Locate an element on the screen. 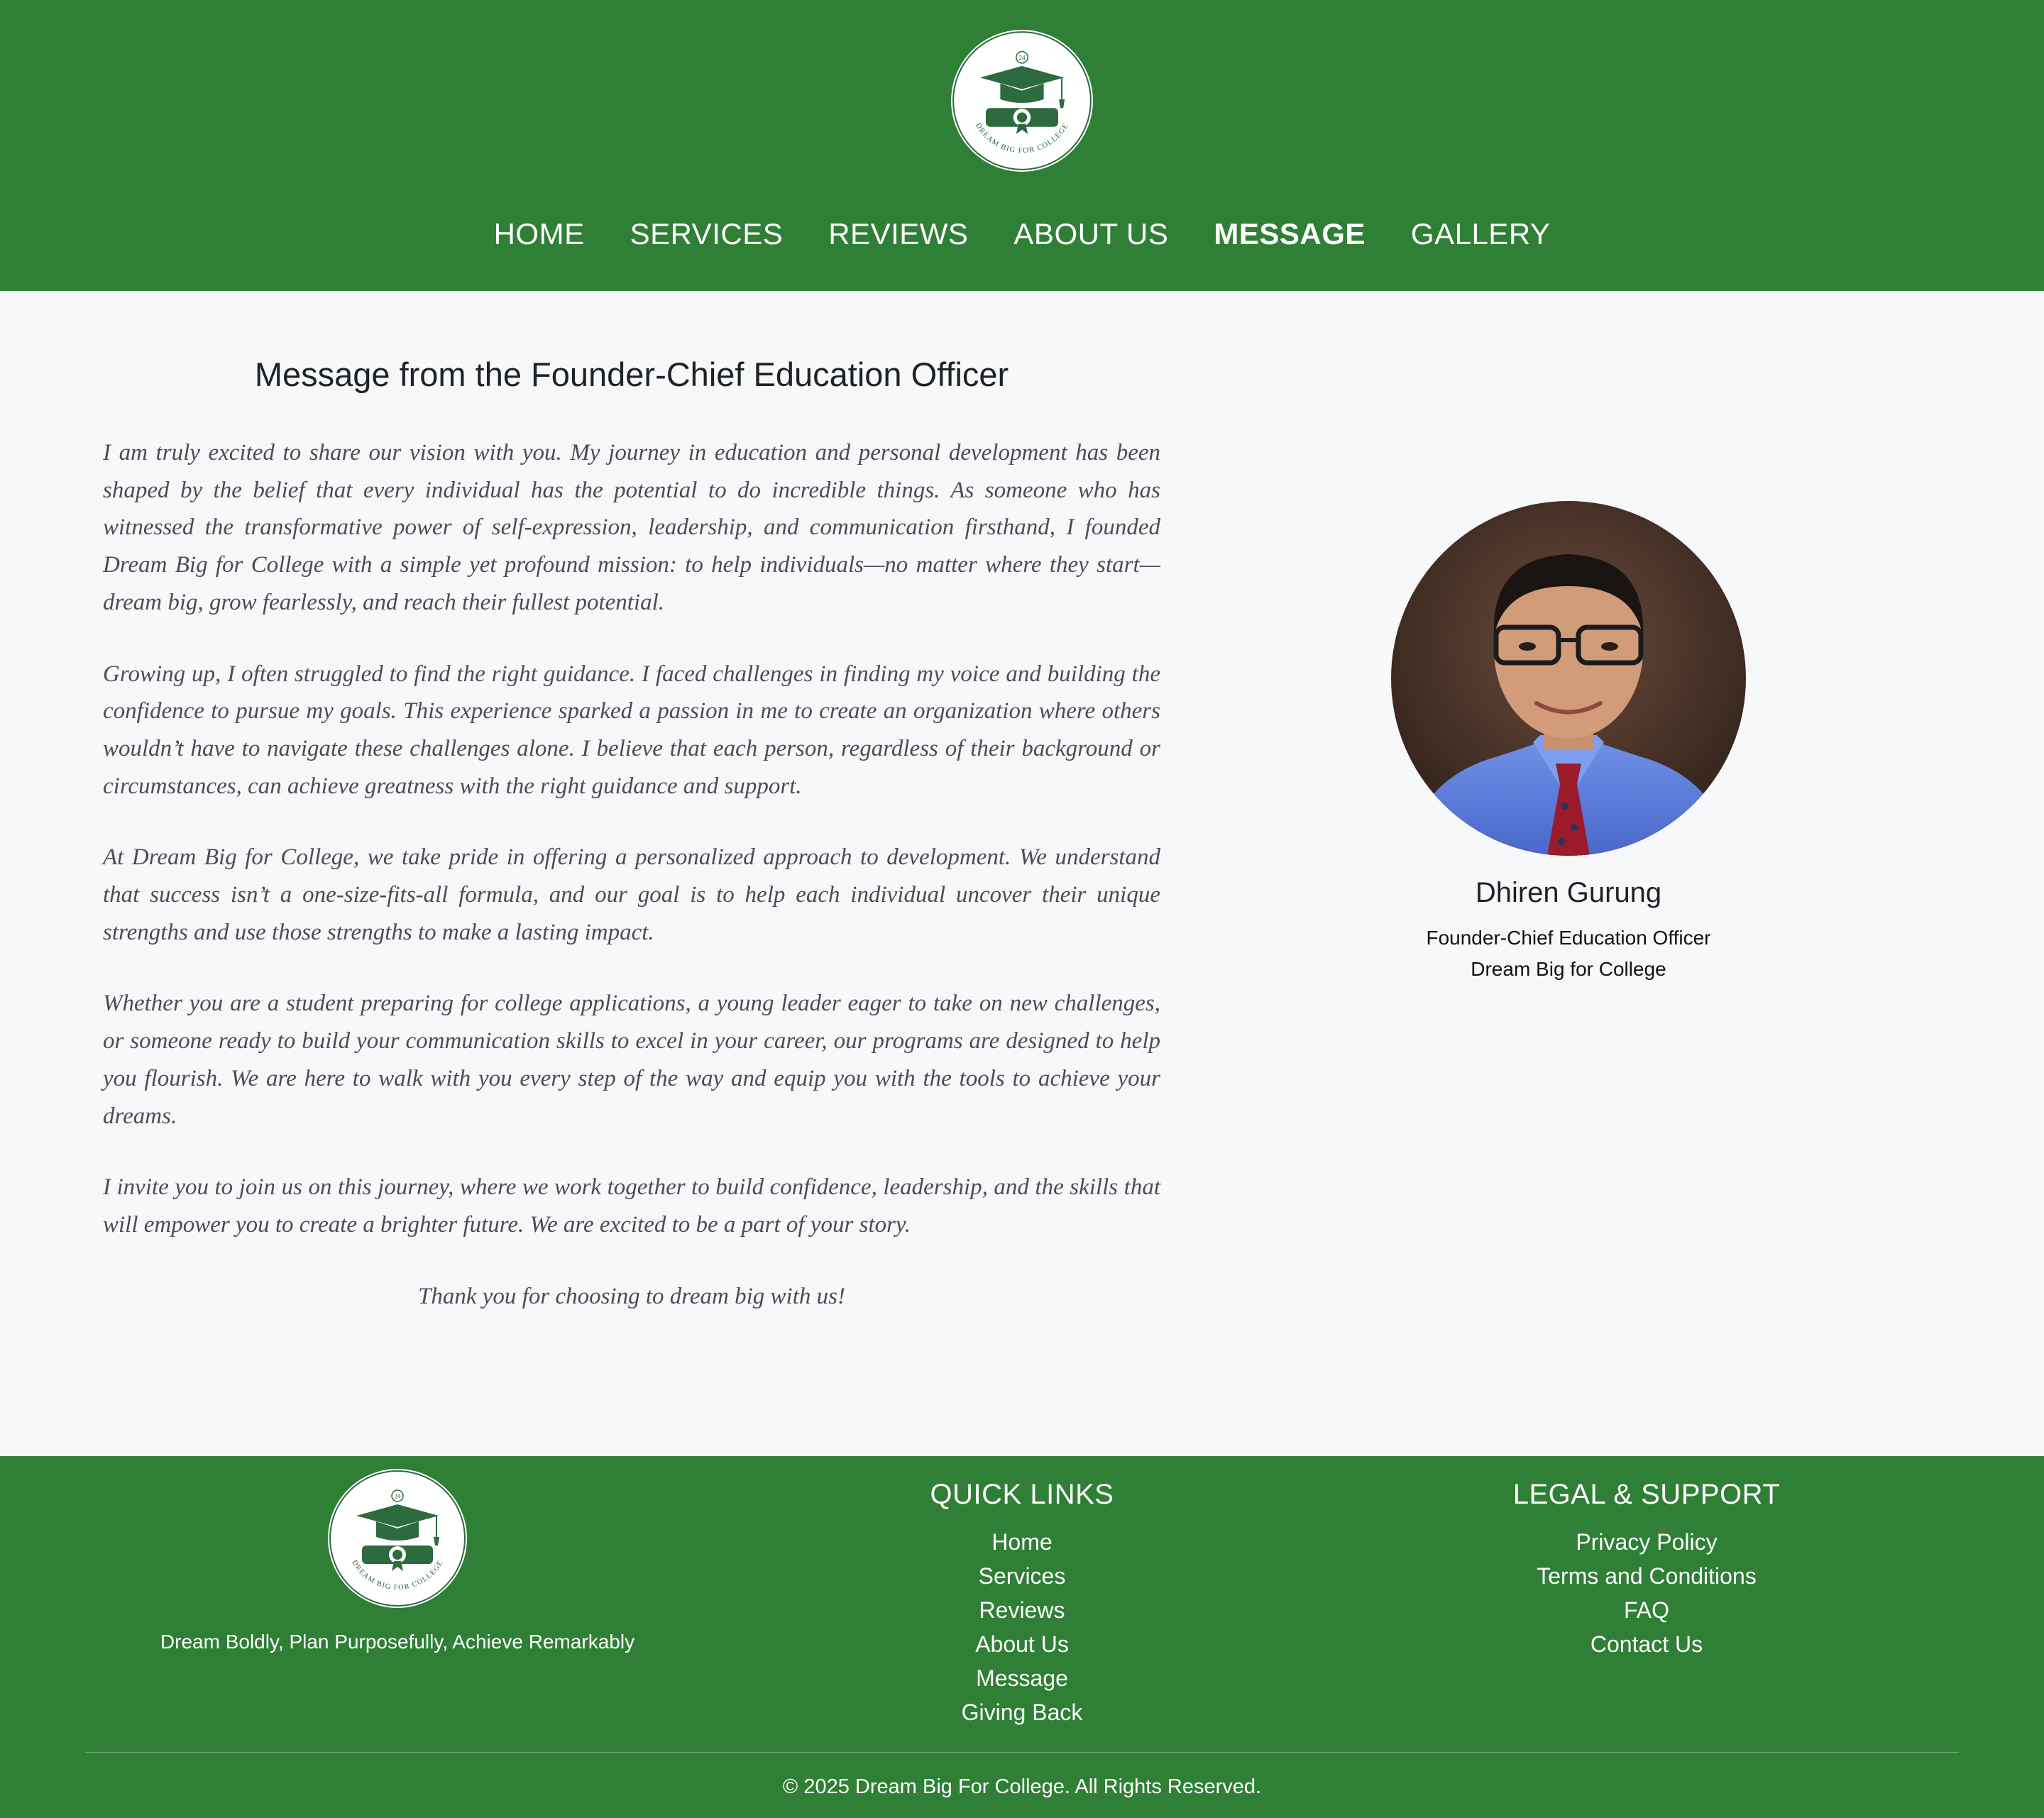  nav-reviews: REVIEWS is located at coordinates (898, 234).